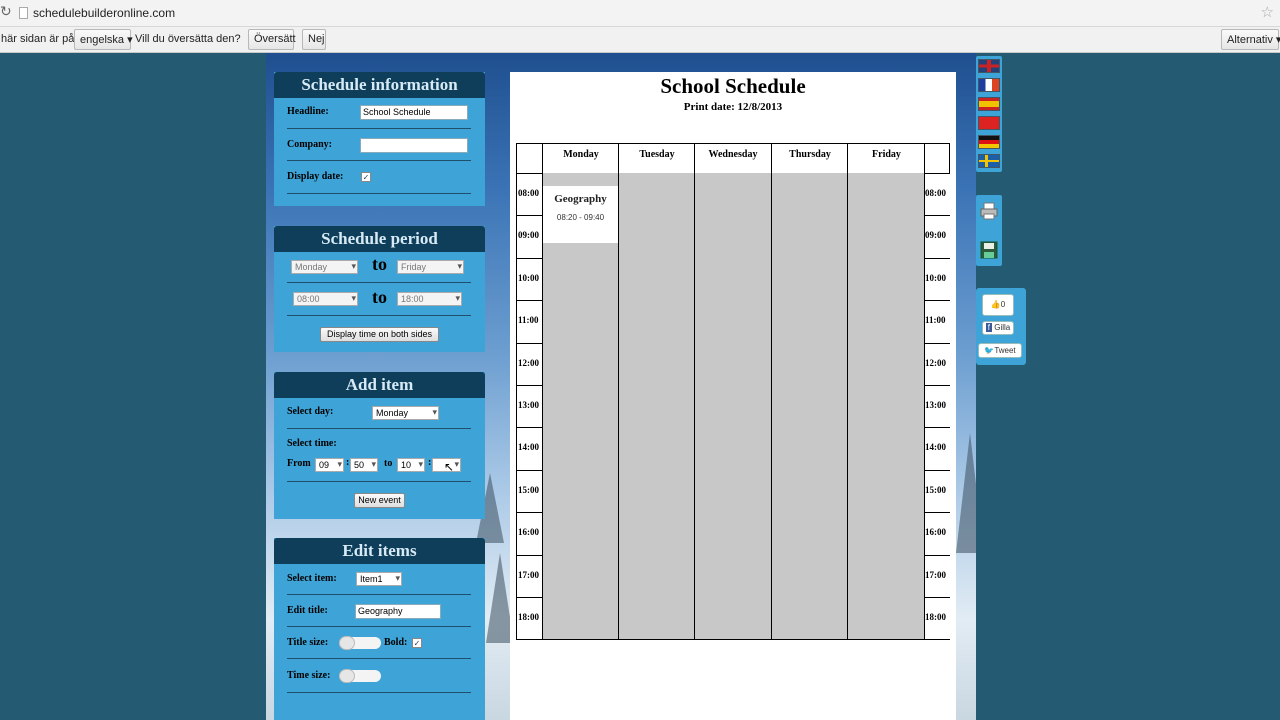 The height and width of the screenshot is (720, 1280). What do you see at coordinates (379, 500) in the screenshot?
I see `new-event-button: New event` at bounding box center [379, 500].